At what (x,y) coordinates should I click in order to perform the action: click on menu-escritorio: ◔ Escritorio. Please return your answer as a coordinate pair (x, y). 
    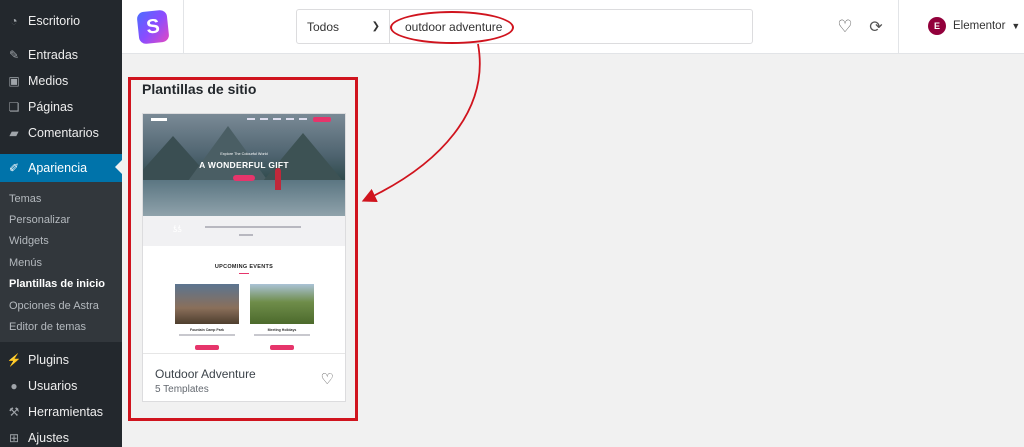
    Looking at the image, I should click on (61, 21).